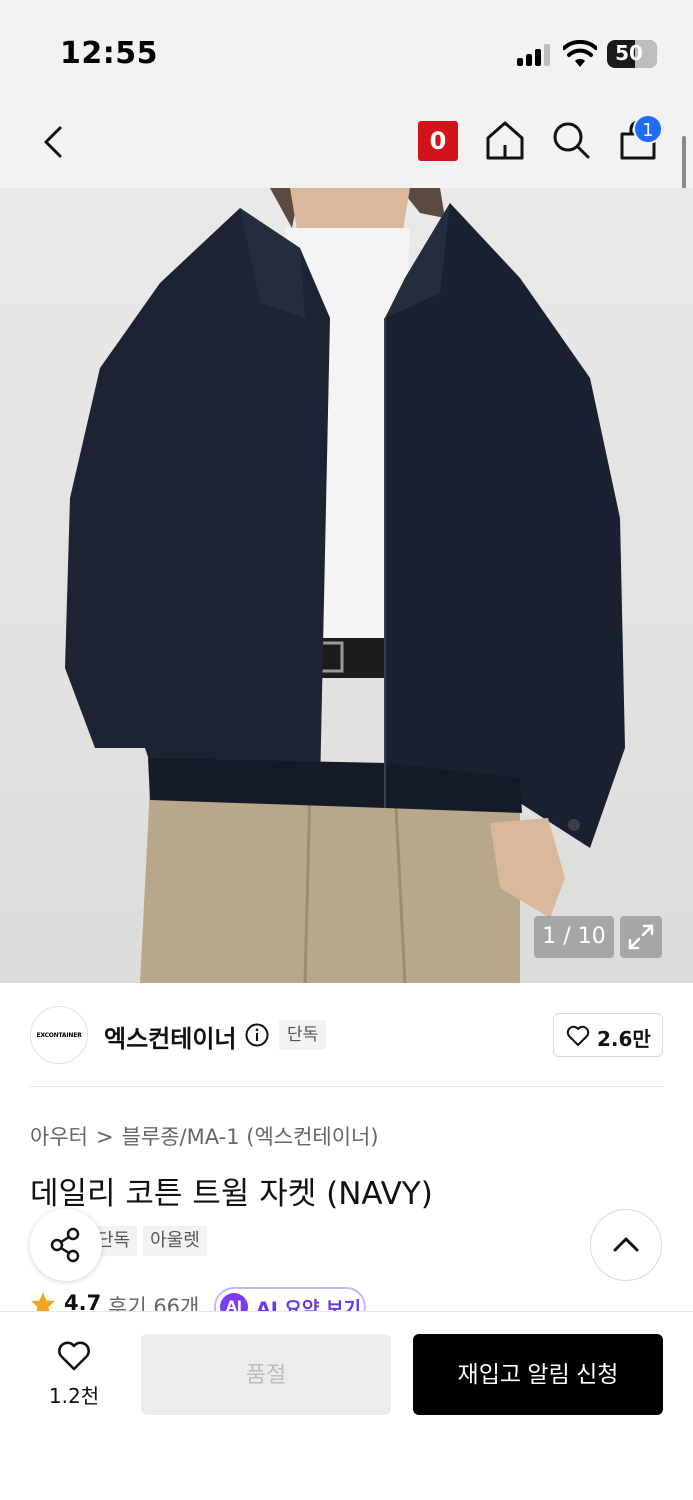 The image size is (693, 1500). I want to click on soldout-button: 품절, so click(266, 1374).